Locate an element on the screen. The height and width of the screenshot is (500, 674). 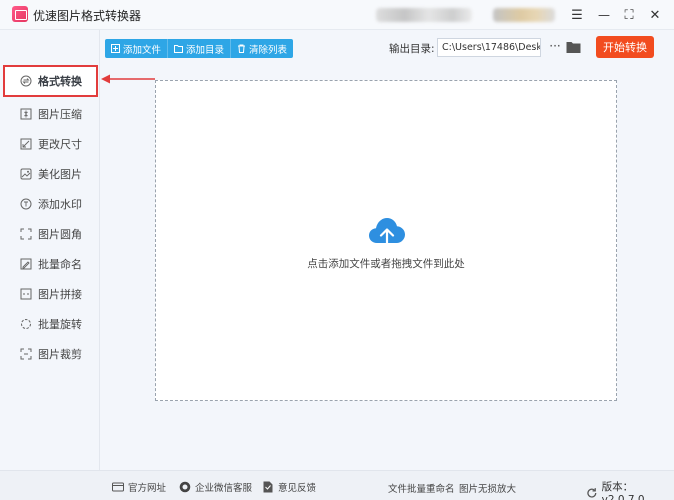
open-folder-icon is located at coordinates (573, 47).